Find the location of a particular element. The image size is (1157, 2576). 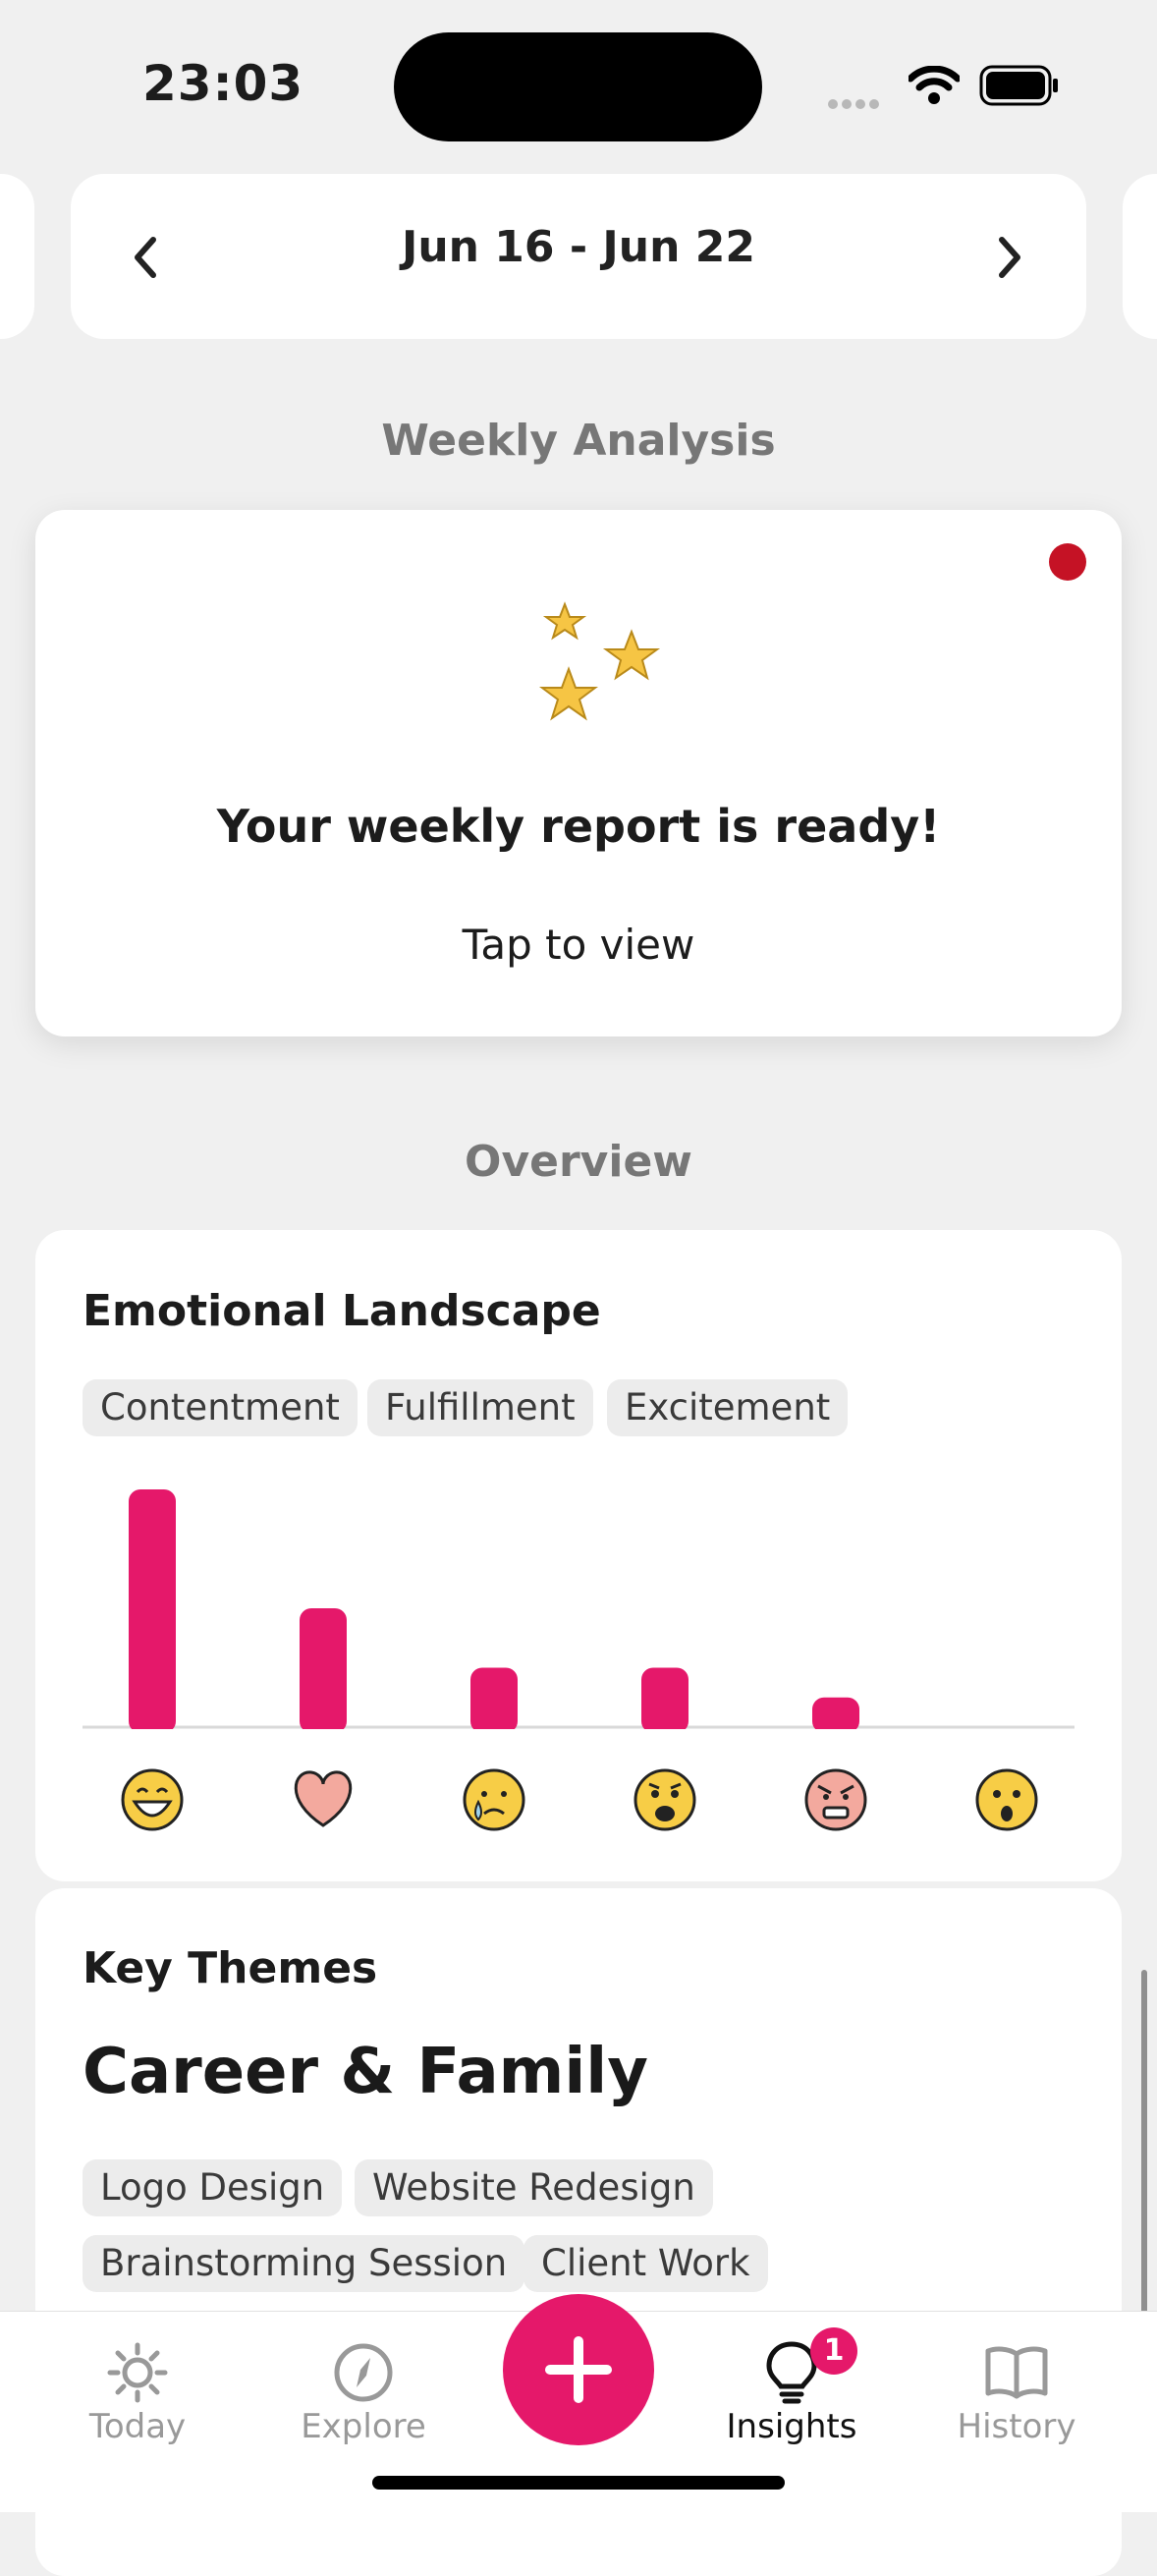

theme-tag: Website Redesign is located at coordinates (534, 2187).